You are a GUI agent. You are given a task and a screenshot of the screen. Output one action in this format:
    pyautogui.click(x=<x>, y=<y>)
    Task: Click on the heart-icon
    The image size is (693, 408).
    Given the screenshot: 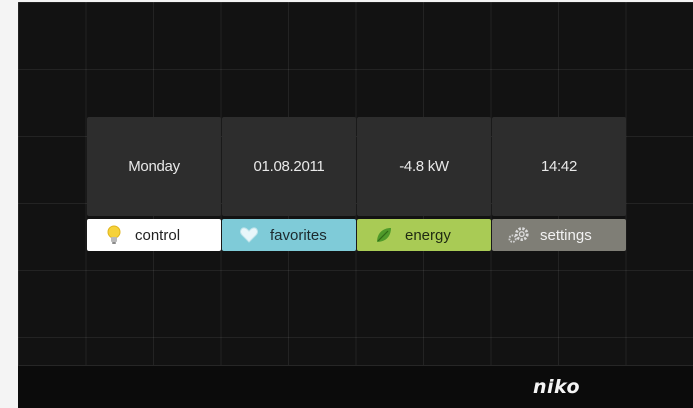 What is the action you would take?
    pyautogui.click(x=249, y=235)
    